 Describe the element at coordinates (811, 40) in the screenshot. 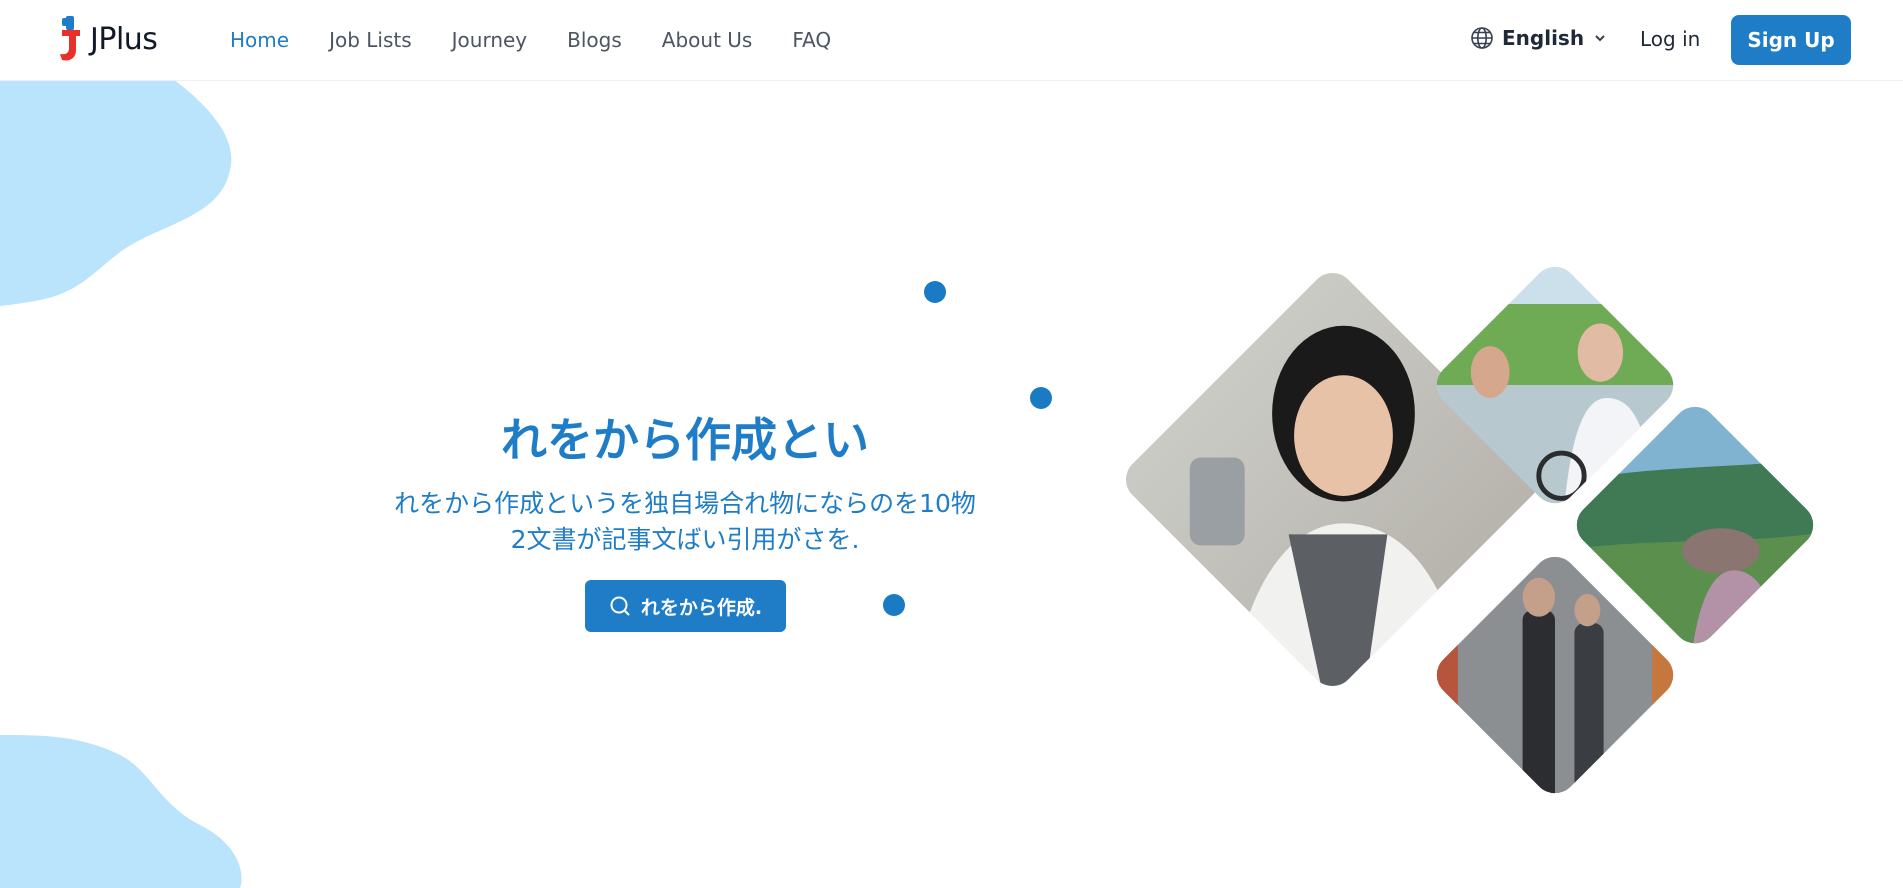

I see `nav-faq: FAQ` at that location.